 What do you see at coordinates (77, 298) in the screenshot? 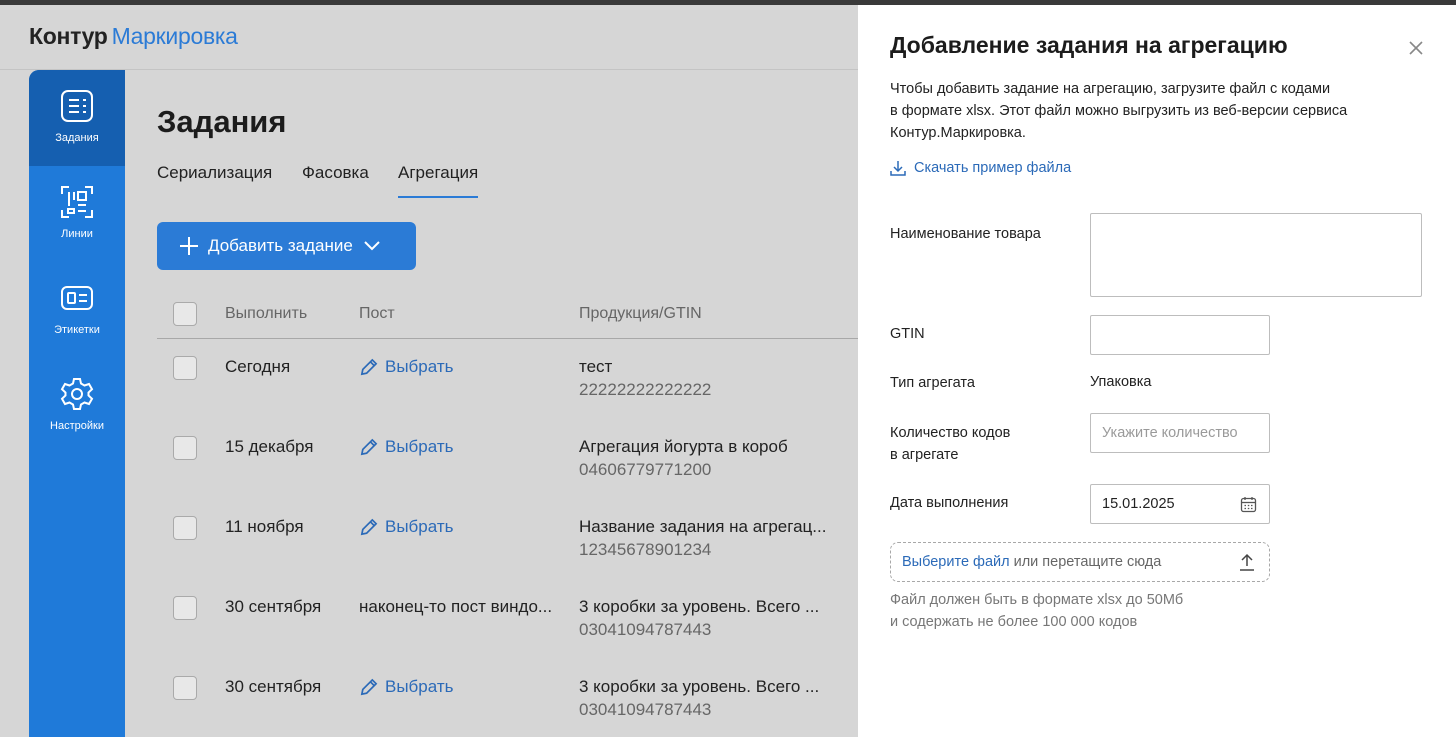
I see `labels-icon` at bounding box center [77, 298].